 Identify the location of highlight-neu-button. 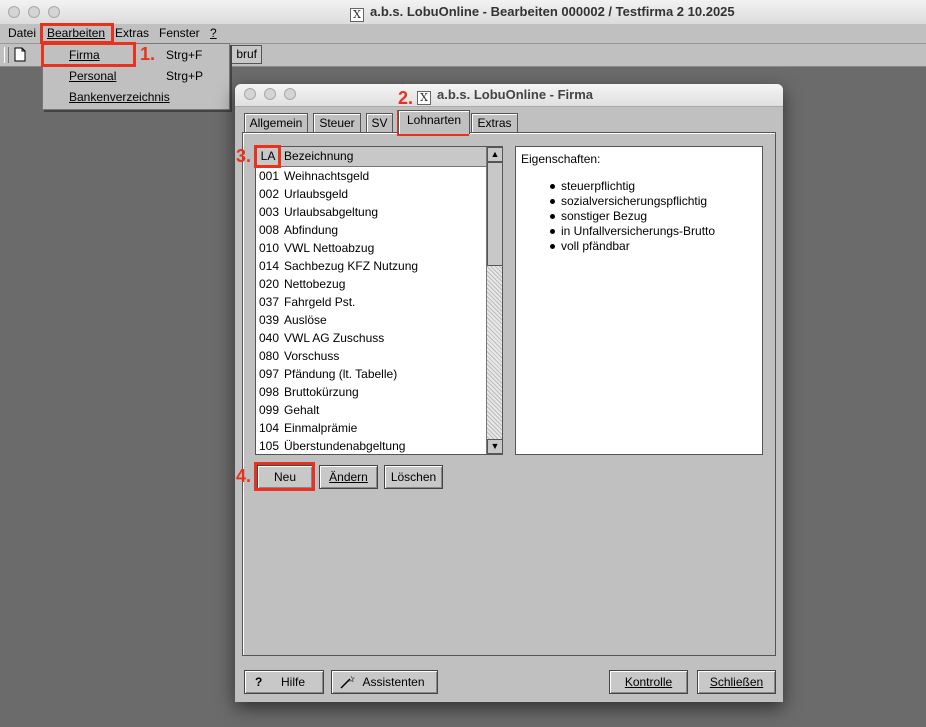
(284, 476).